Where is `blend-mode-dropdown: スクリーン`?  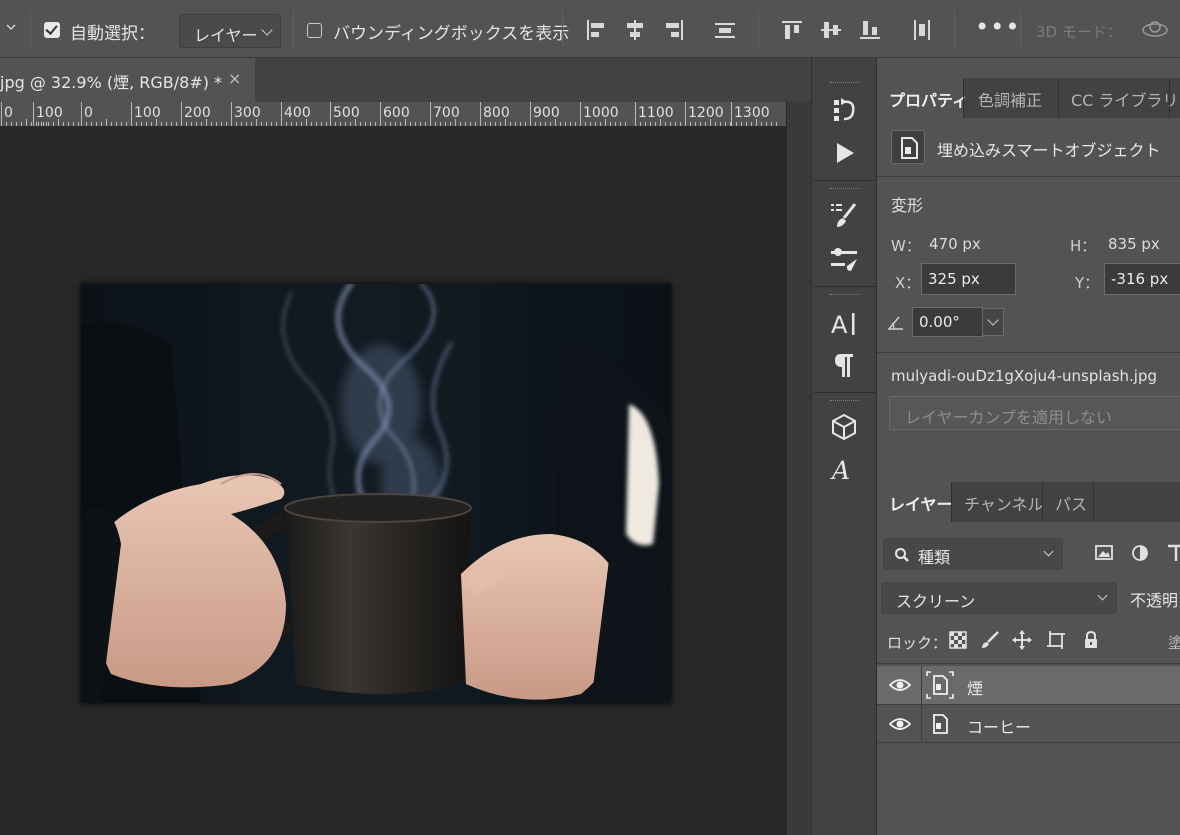 blend-mode-dropdown: スクリーン is located at coordinates (999, 598).